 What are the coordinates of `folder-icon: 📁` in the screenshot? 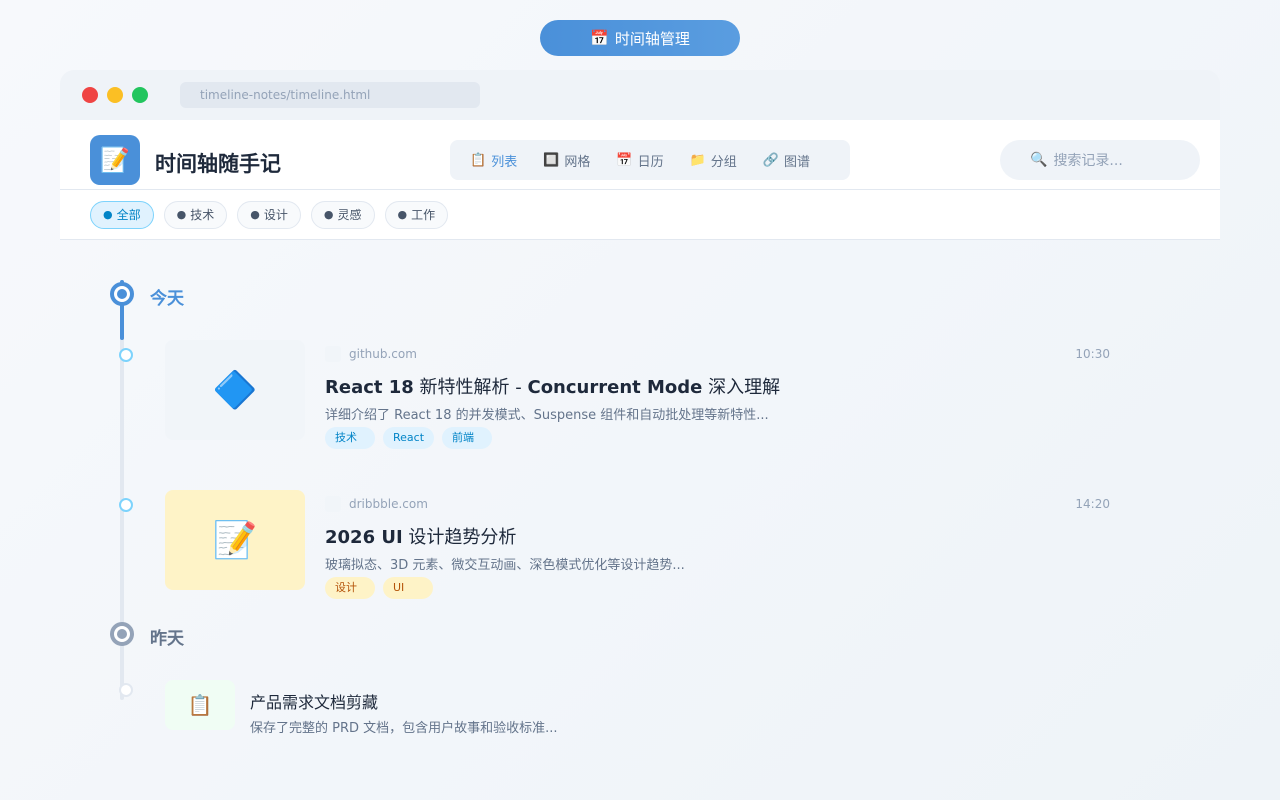 It's located at (697, 160).